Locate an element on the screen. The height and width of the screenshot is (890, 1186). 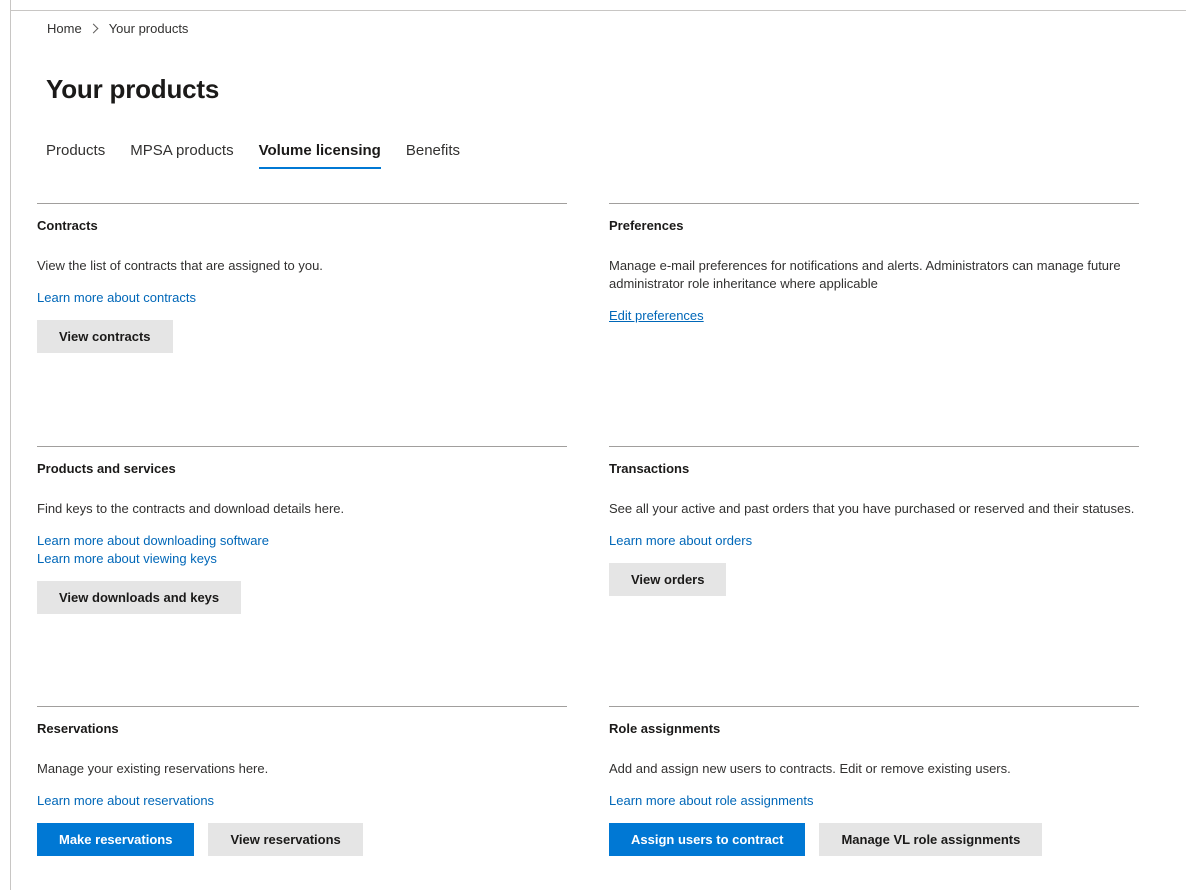
card-title: Reservations is located at coordinates (78, 728).